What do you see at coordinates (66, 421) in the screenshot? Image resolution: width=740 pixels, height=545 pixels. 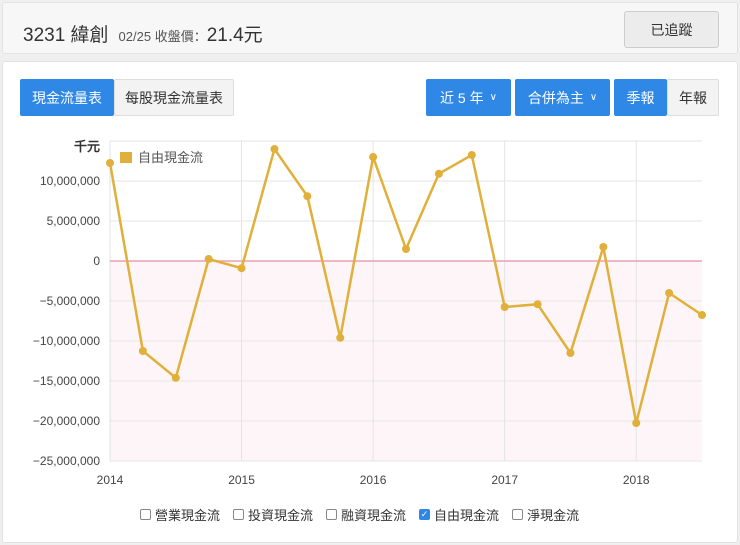 I see `y-tick-label: −20,000,000` at bounding box center [66, 421].